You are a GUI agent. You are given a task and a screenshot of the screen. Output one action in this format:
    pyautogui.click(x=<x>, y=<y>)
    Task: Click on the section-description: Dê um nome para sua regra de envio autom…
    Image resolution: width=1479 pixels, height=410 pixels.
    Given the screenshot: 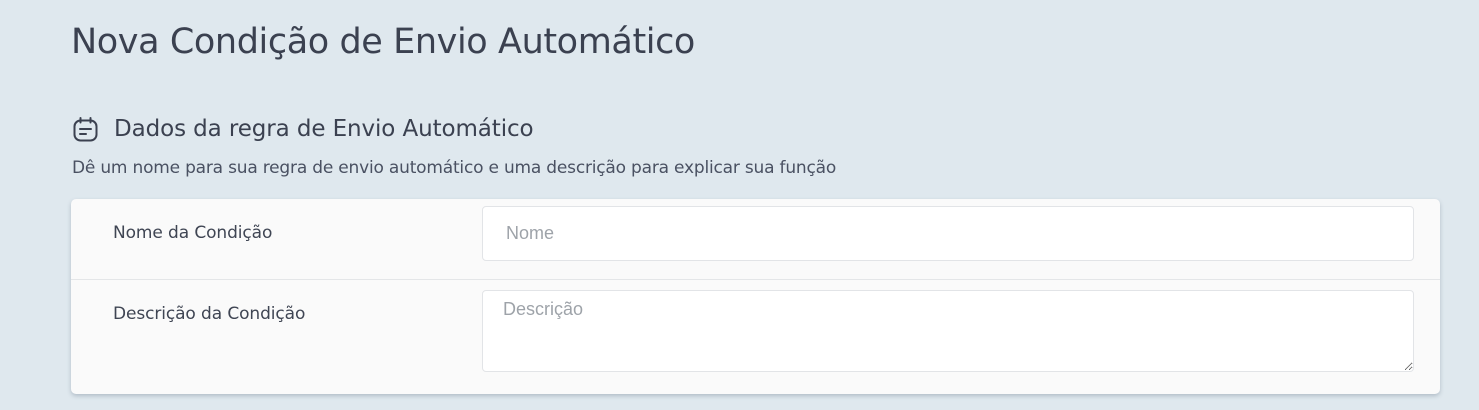 What is the action you would take?
    pyautogui.click(x=454, y=168)
    